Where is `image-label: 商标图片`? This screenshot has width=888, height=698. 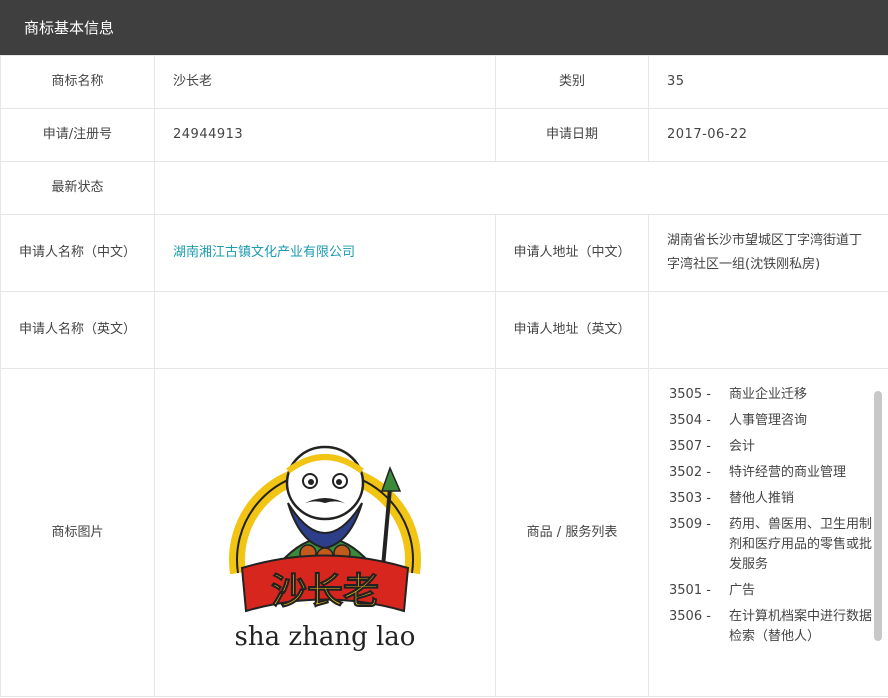
image-label: 商标图片 is located at coordinates (77, 532).